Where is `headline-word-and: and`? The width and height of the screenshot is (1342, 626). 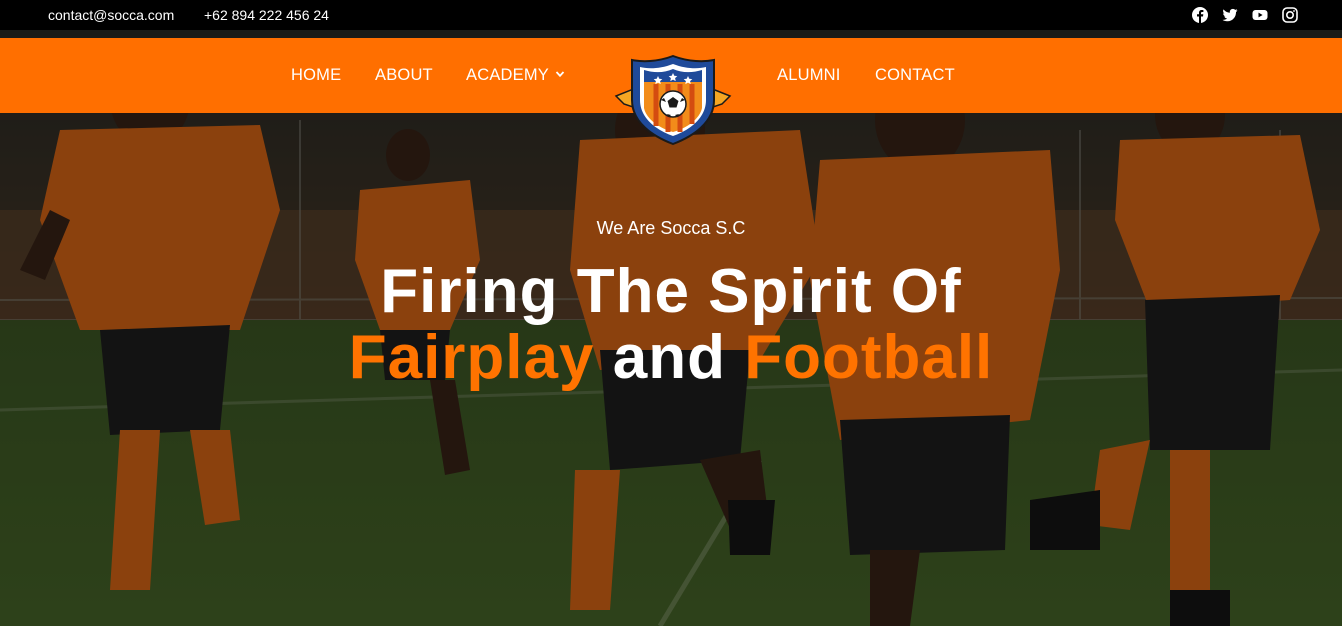
headline-word-and: and is located at coordinates (669, 357).